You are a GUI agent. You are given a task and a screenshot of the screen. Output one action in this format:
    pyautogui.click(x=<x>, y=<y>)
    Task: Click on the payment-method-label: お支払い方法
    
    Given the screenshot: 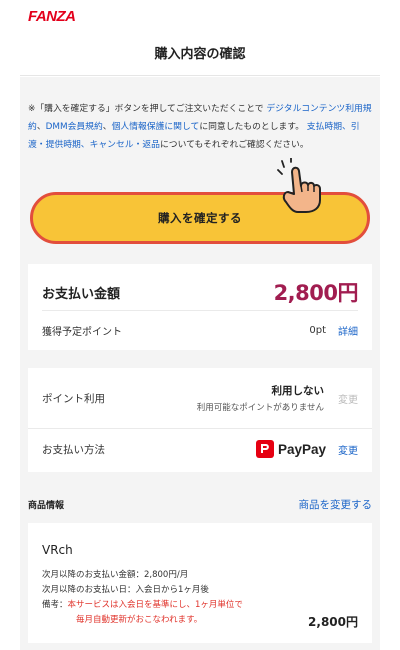 What is the action you would take?
    pyautogui.click(x=73, y=449)
    